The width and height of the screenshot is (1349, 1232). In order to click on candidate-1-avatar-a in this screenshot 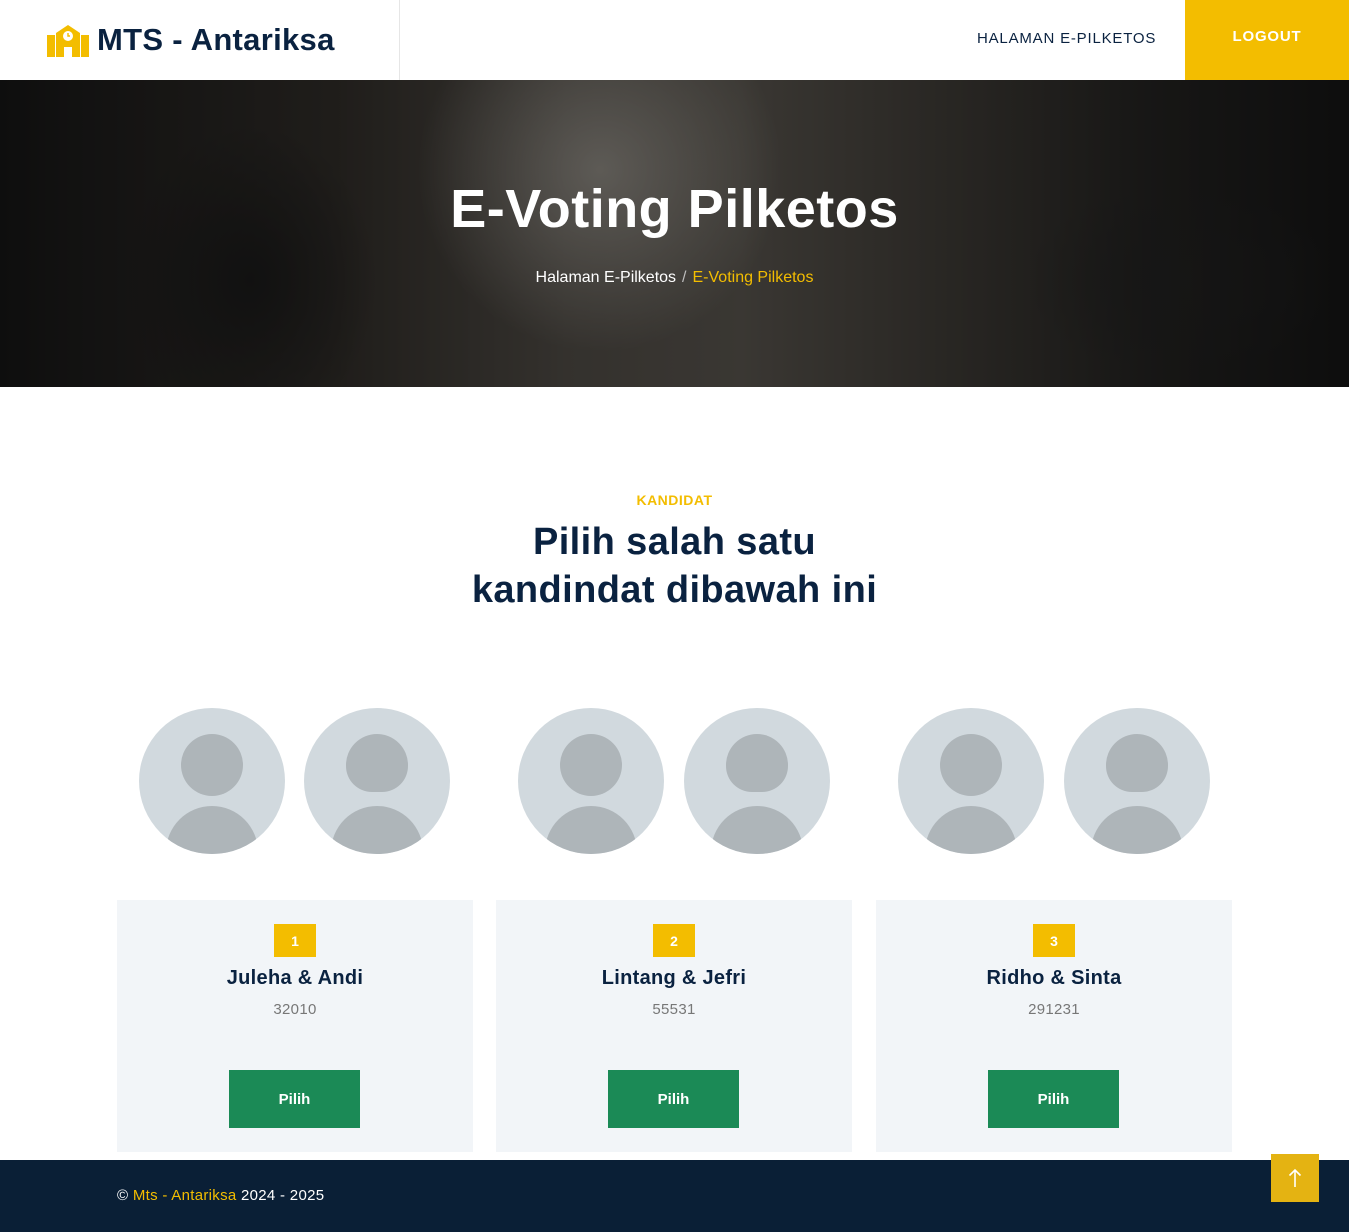, I will do `click(212, 781)`.